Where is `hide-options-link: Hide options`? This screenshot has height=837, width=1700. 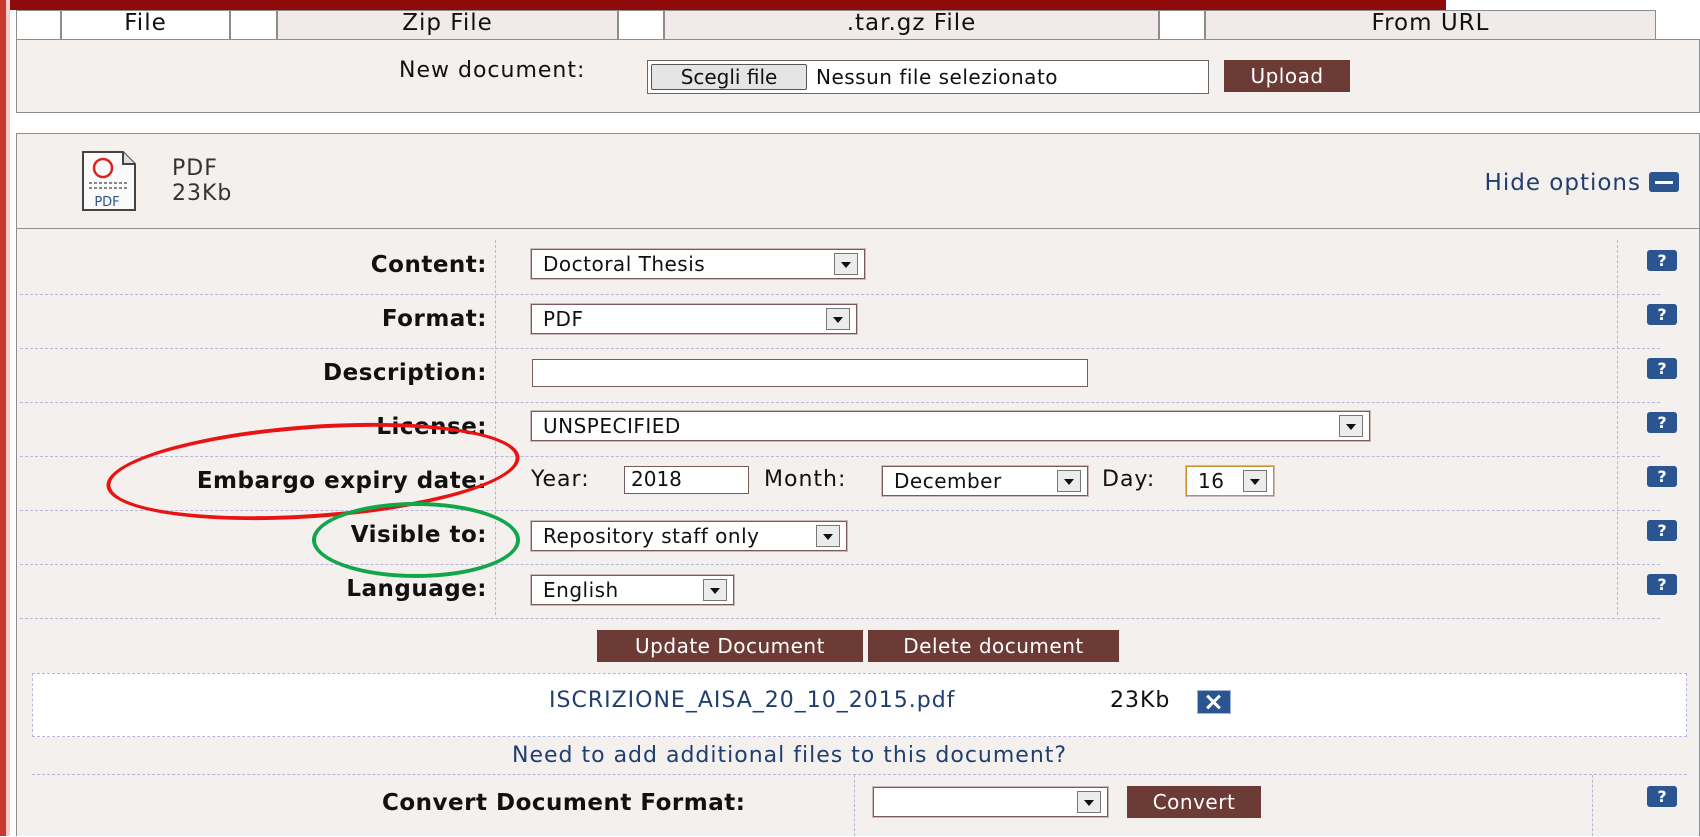 hide-options-link: Hide options is located at coordinates (1563, 183).